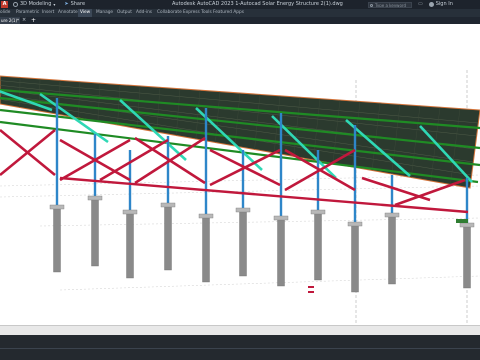 Image resolution: width=480 pixels, height=360 pixels. What do you see at coordinates (104, 13) in the screenshot?
I see `tab-manage: Manage` at bounding box center [104, 13].